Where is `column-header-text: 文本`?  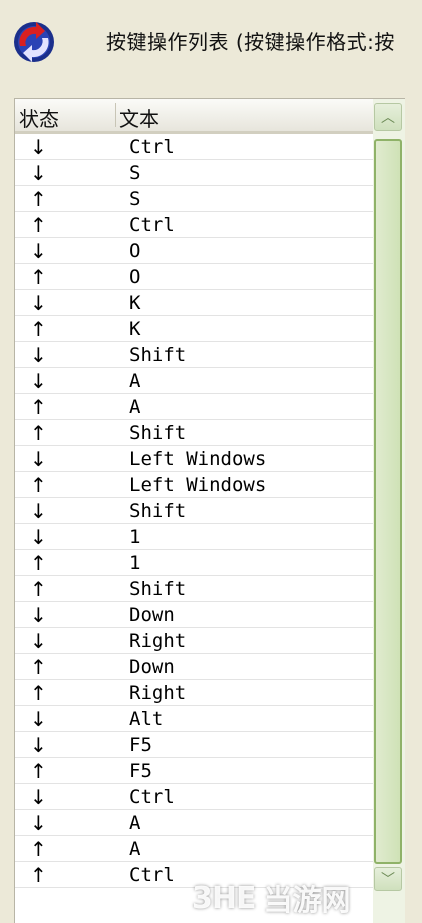 column-header-text: 文本 is located at coordinates (139, 117).